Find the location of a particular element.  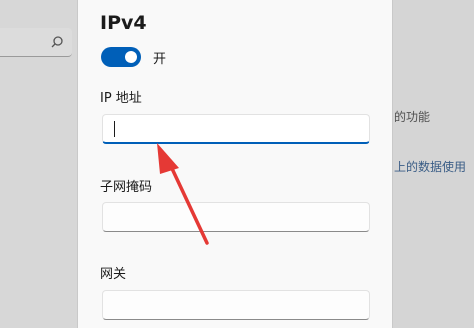

red-arrow-annotation is located at coordinates (183, 194).